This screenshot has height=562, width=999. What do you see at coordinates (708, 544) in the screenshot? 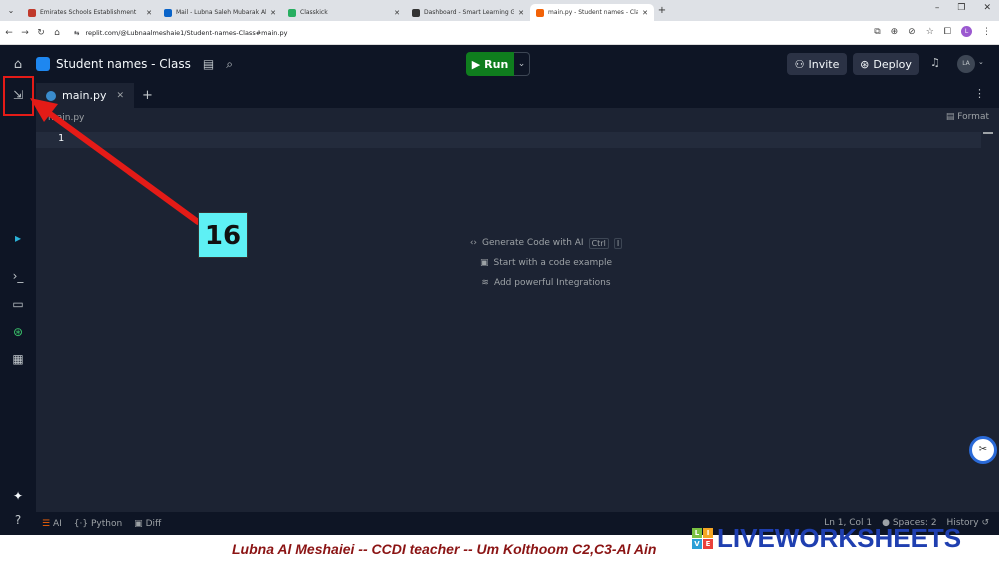
I see `logo-block: E` at bounding box center [708, 544].